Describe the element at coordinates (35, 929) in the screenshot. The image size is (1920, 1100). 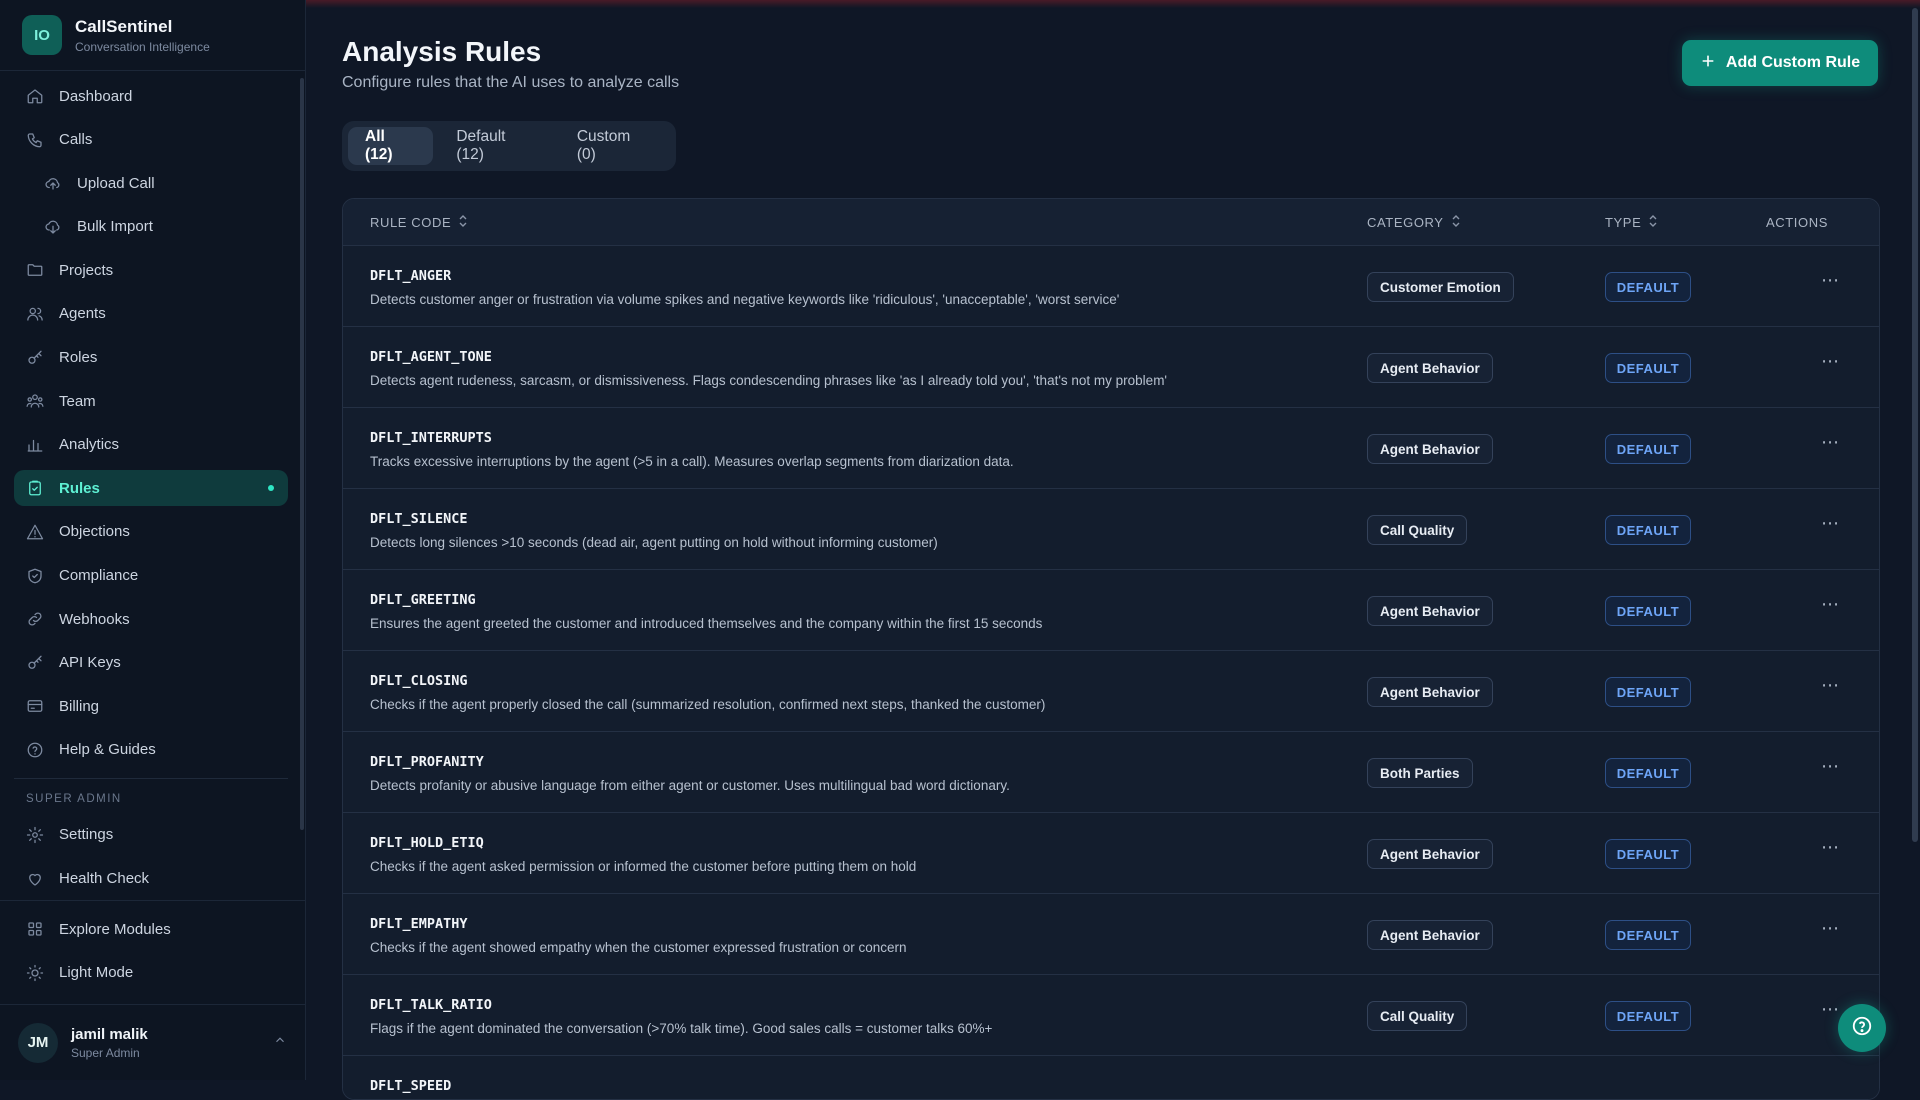
I see `grid-icon` at that location.